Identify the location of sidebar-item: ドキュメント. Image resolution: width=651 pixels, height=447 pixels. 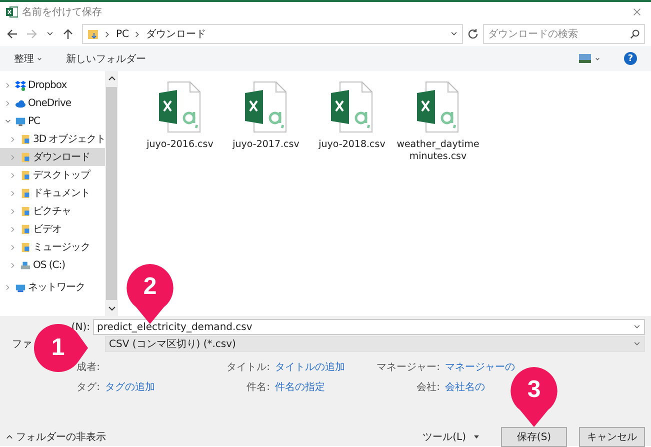
(52, 193).